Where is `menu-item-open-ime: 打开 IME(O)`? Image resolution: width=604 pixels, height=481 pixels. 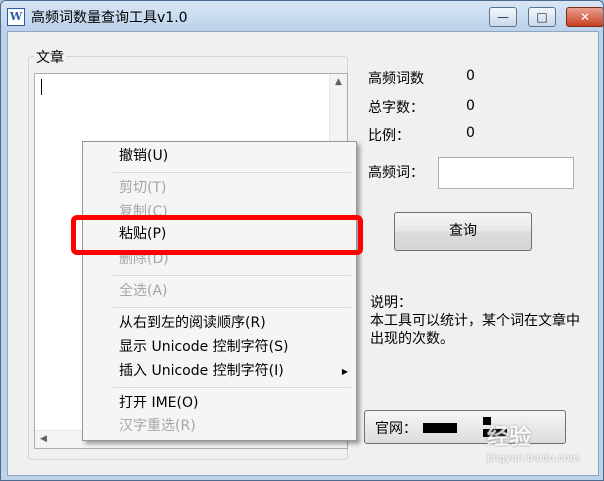 menu-item-open-ime: 打开 IME(O) is located at coordinates (158, 403).